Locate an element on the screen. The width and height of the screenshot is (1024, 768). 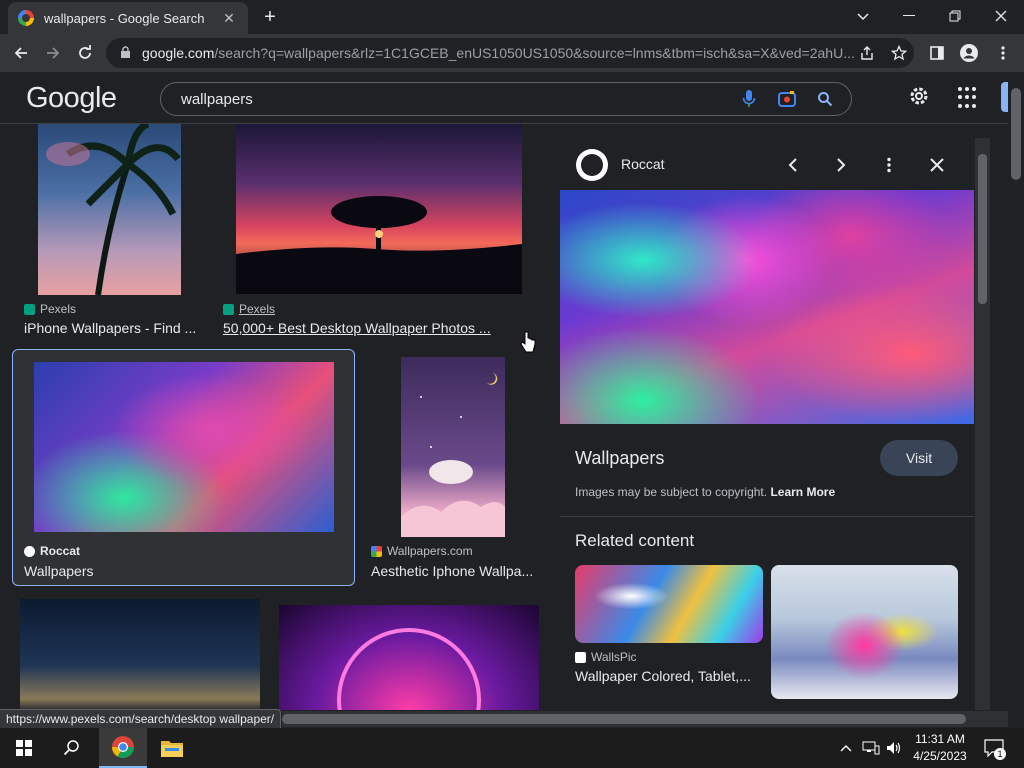
file-explorer-icon is located at coordinates (172, 748).